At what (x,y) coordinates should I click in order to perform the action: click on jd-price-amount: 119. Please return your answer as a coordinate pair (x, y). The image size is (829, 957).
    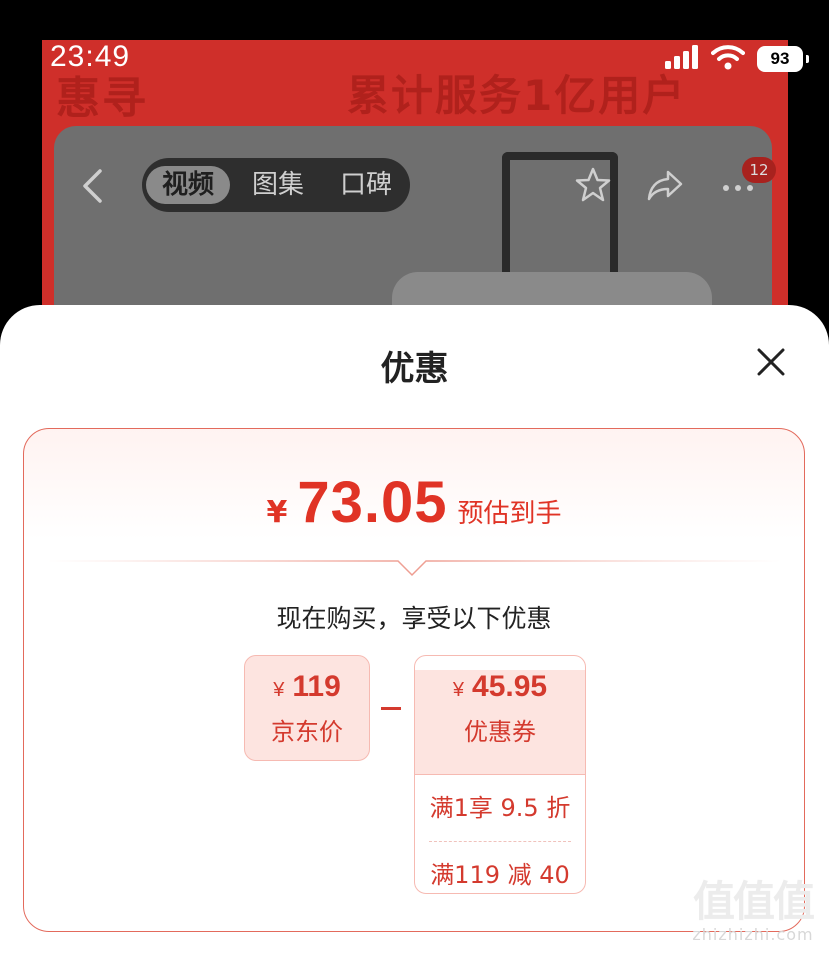
    Looking at the image, I should click on (316, 686).